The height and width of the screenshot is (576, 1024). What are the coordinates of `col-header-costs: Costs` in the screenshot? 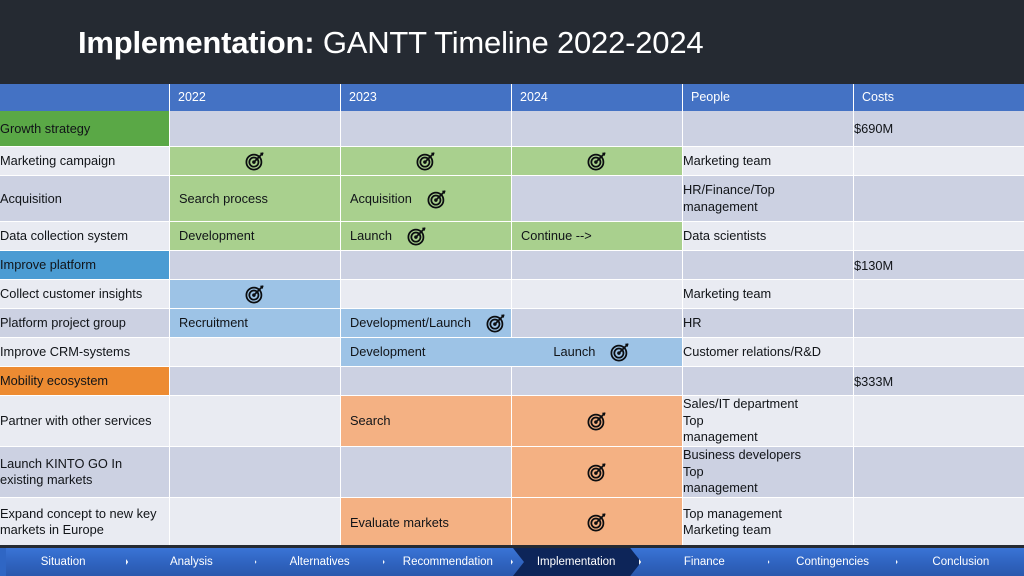 It's located at (939, 97).